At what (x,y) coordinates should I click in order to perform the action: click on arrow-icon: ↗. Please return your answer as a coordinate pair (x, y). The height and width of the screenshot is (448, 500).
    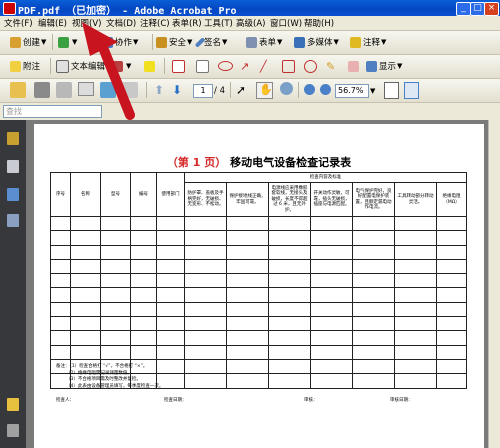
    Looking at the image, I should click on (245, 66).